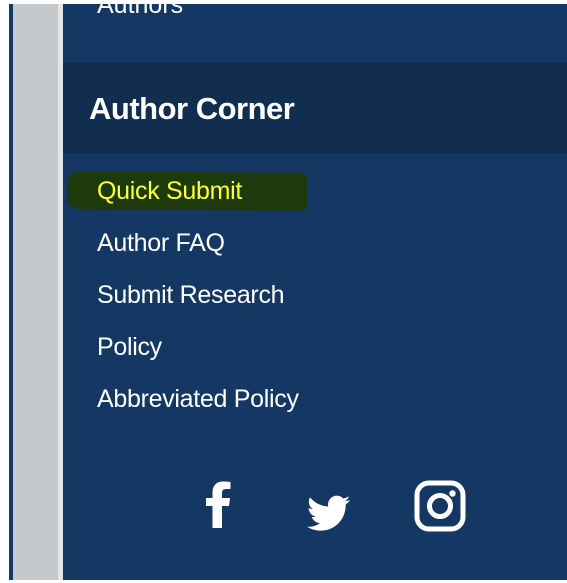 The height and width of the screenshot is (583, 567). What do you see at coordinates (161, 243) in the screenshot?
I see `author-faq-label: Author FAQ` at bounding box center [161, 243].